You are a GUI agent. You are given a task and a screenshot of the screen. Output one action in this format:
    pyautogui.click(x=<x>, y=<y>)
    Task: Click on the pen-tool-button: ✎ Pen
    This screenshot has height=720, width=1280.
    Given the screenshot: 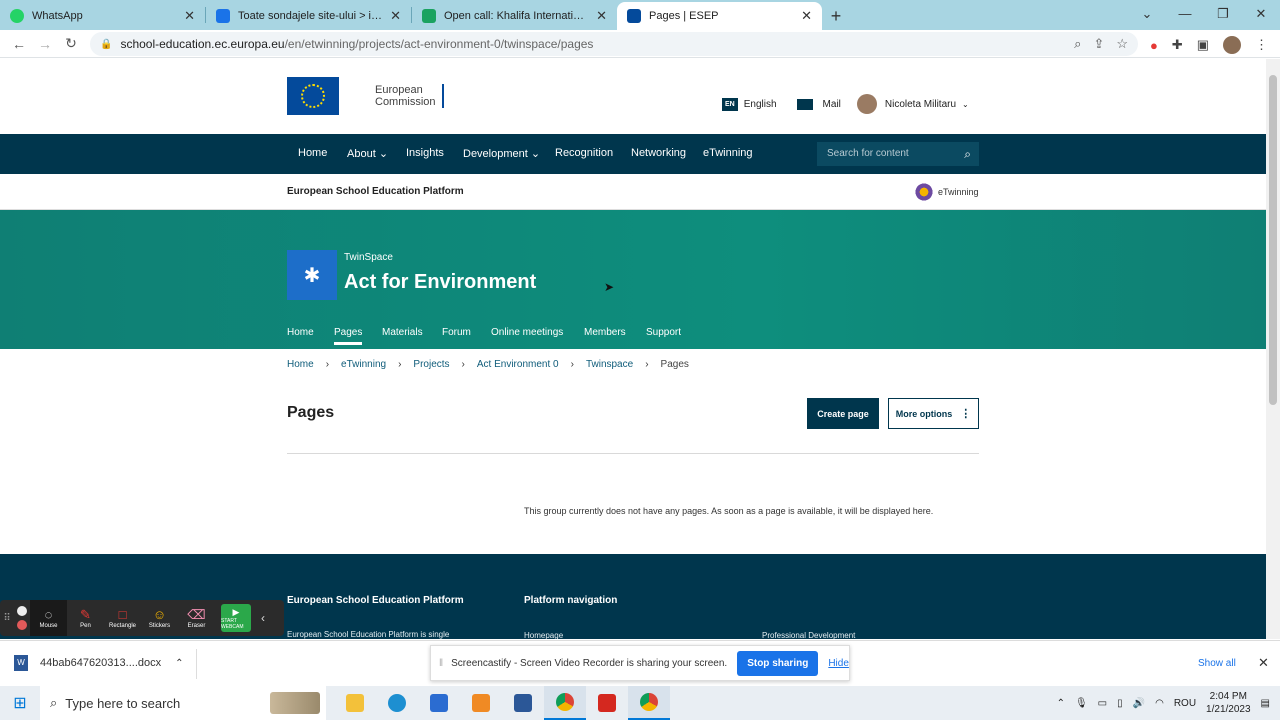 What is the action you would take?
    pyautogui.click(x=85, y=618)
    